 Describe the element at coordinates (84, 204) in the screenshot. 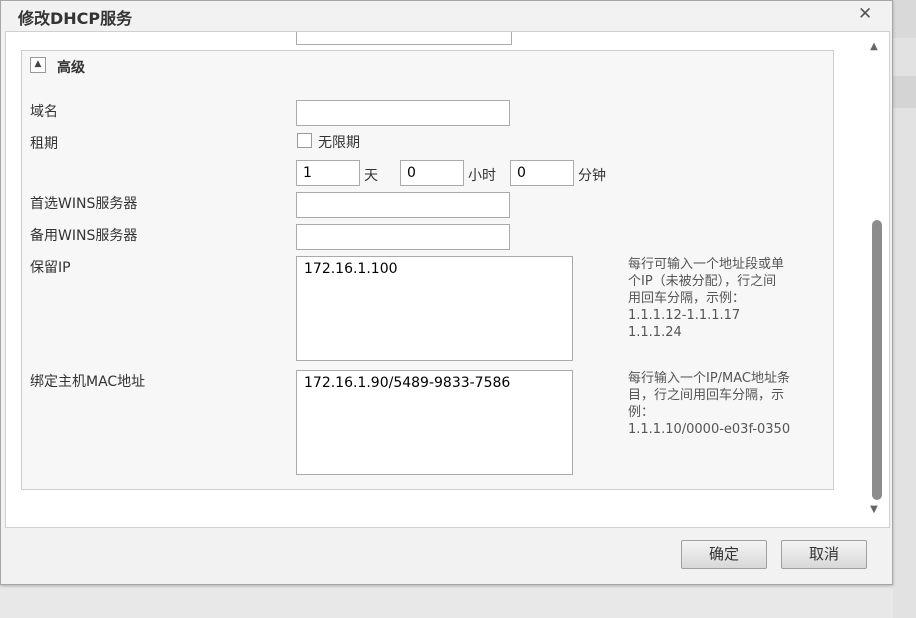

I see `primary-wins-label: 首选WINS服务器` at that location.